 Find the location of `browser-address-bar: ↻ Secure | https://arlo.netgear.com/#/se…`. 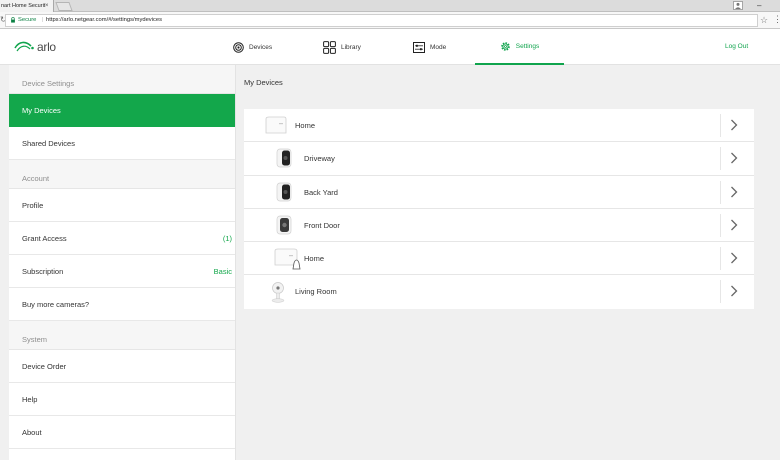

browser-address-bar: ↻ Secure | https://arlo.netgear.com/#/se… is located at coordinates (390, 20).